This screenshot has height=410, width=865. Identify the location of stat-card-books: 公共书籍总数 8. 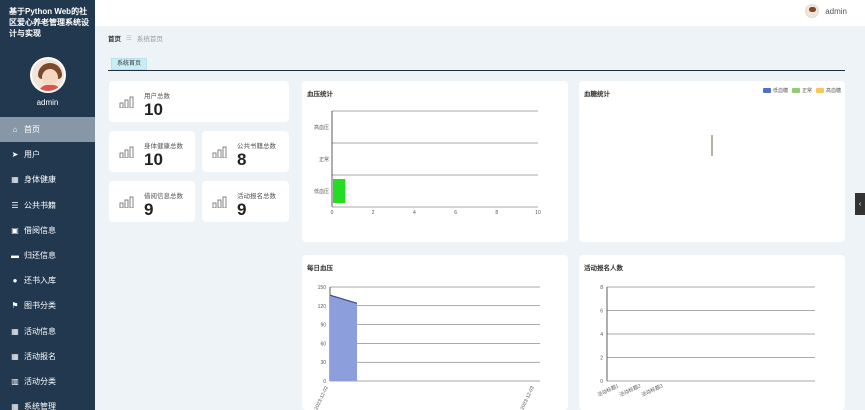
(245, 151).